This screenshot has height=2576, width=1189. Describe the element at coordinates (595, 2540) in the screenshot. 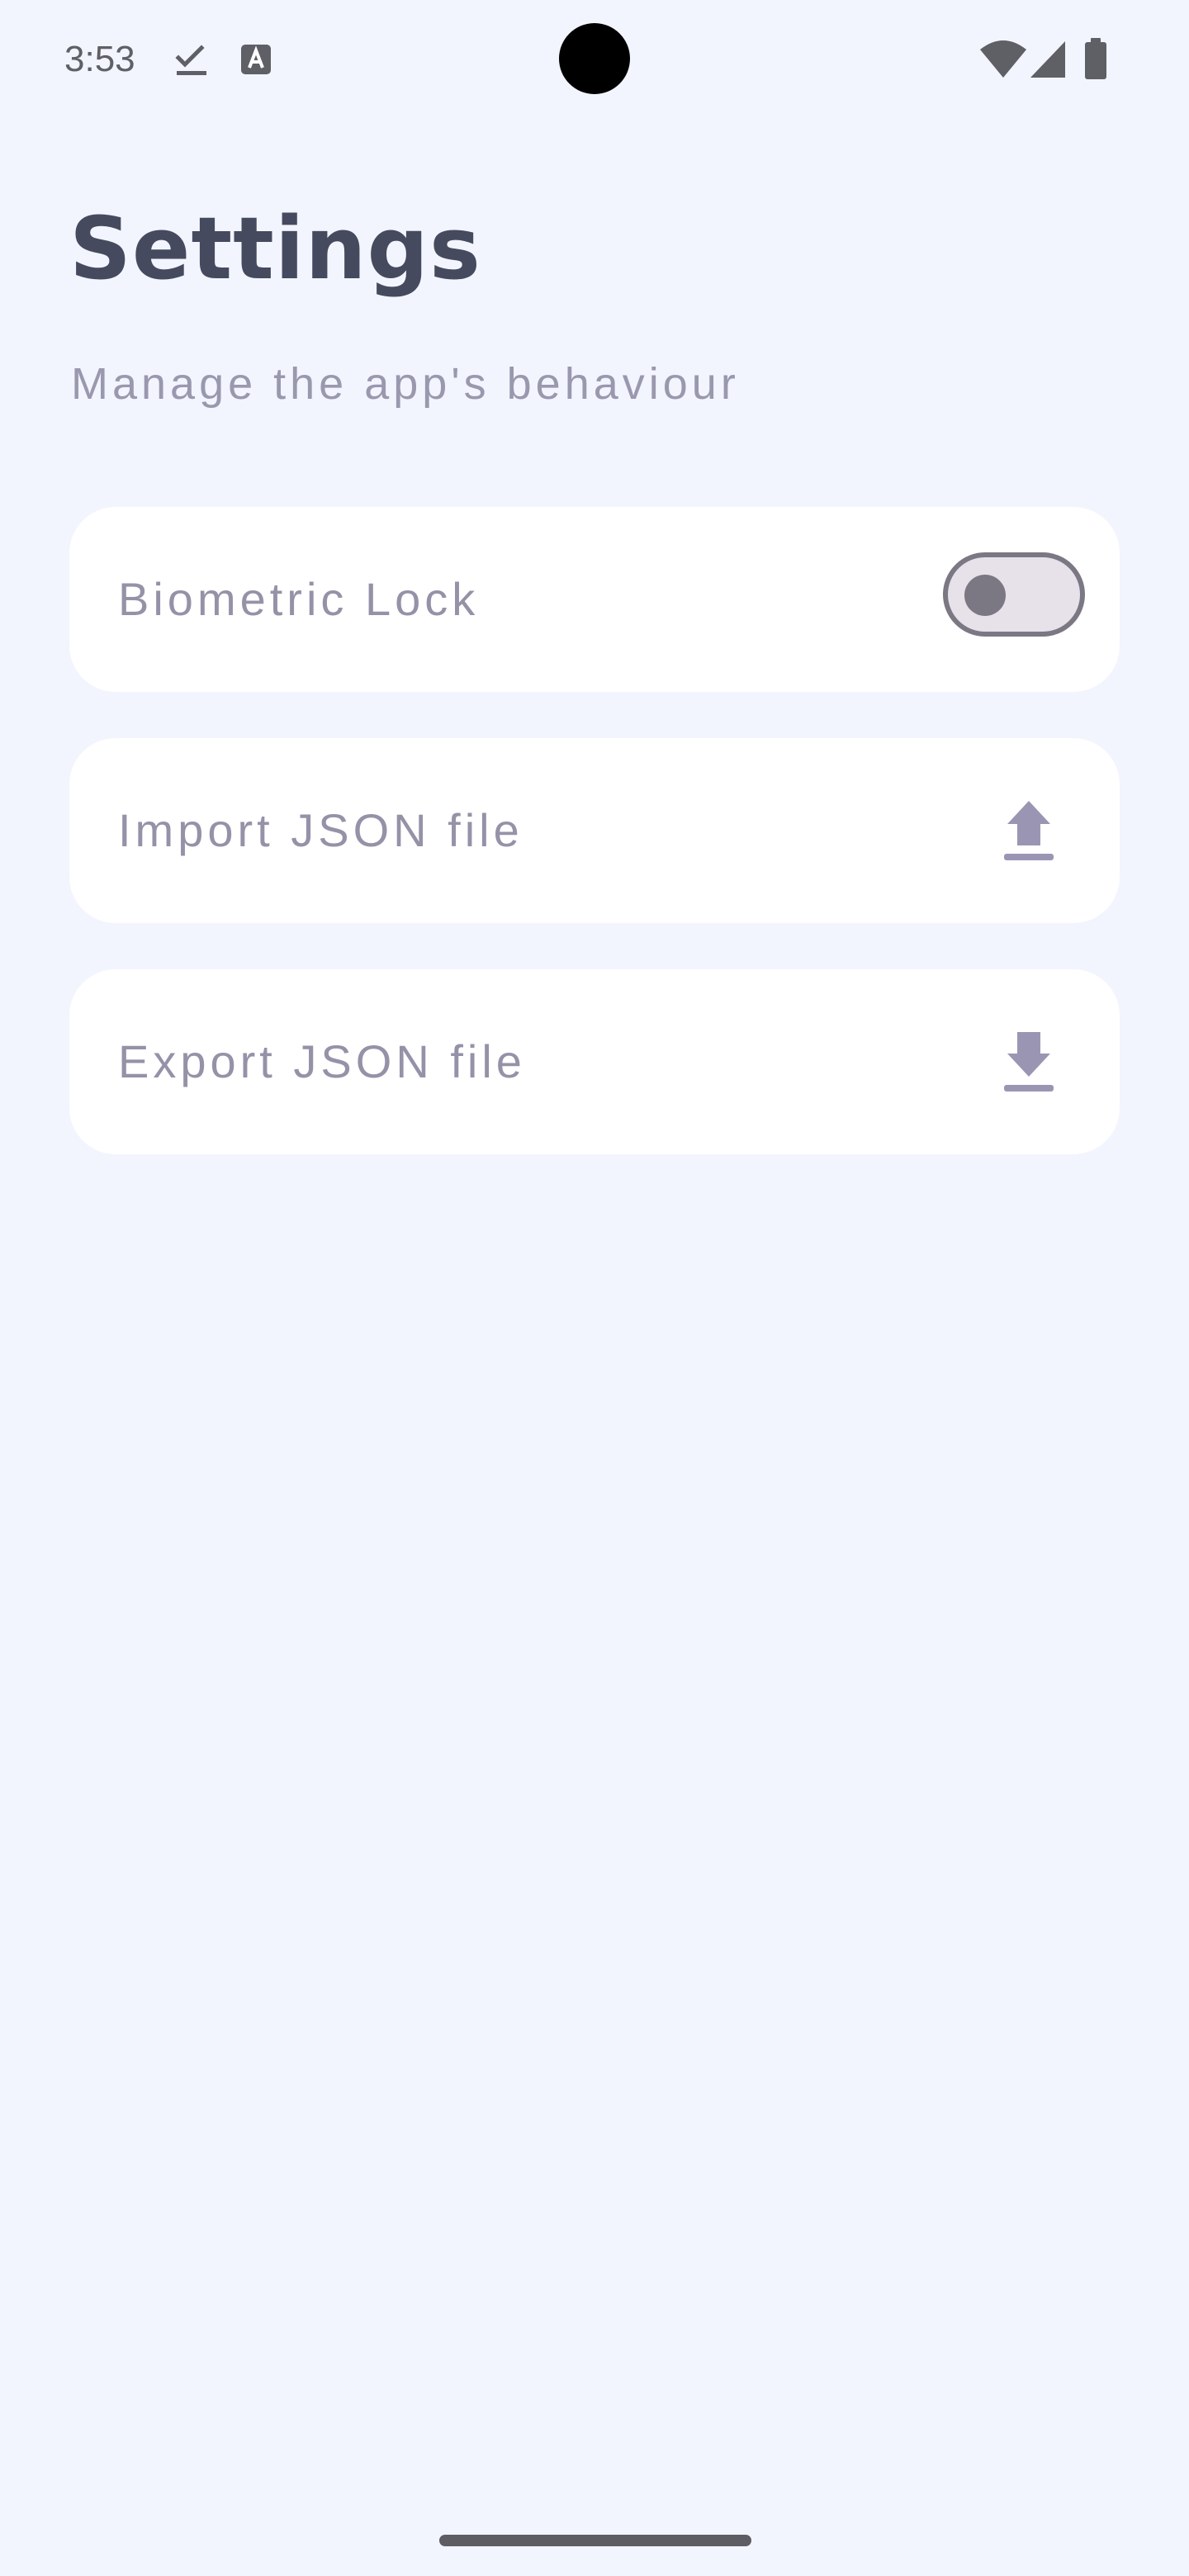

I see `gesture-navigation-bar` at that location.